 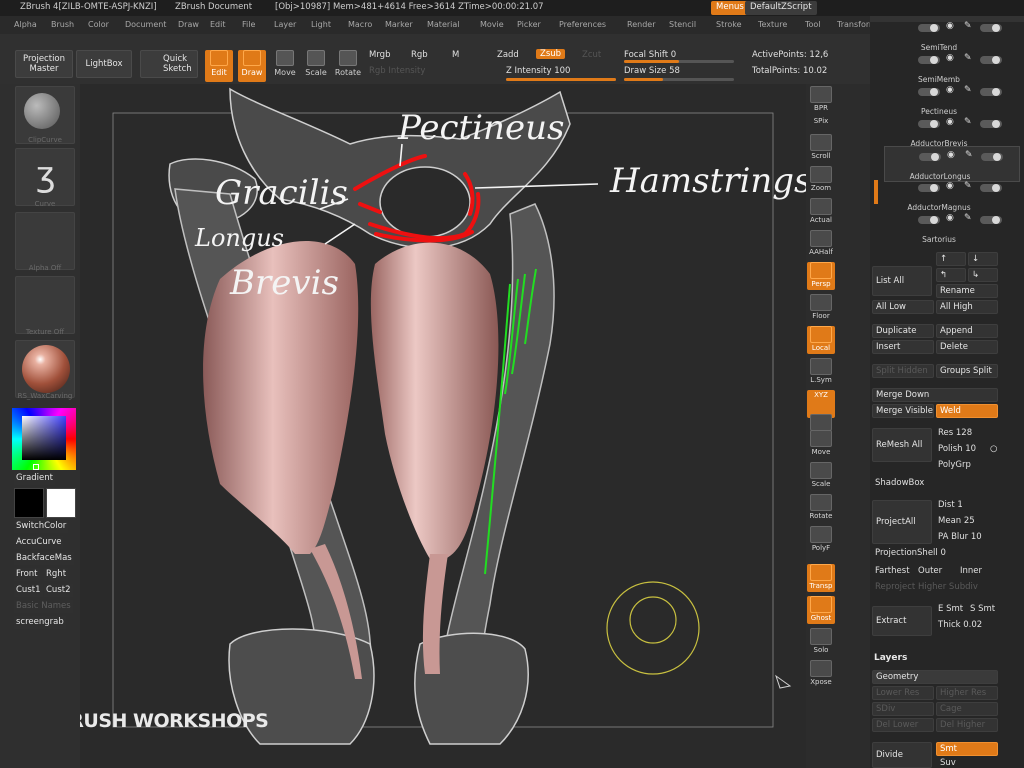 What do you see at coordinates (45, 369) in the screenshot?
I see `material-thumbnail` at bounding box center [45, 369].